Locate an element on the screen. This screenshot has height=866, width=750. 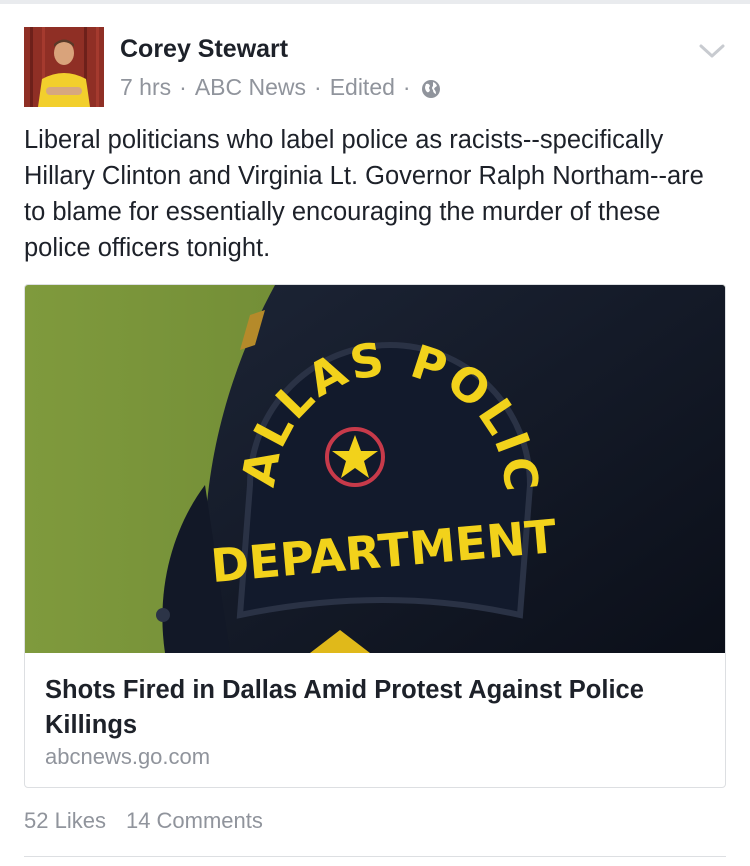
author-name: Corey Stewart is located at coordinates (204, 49).